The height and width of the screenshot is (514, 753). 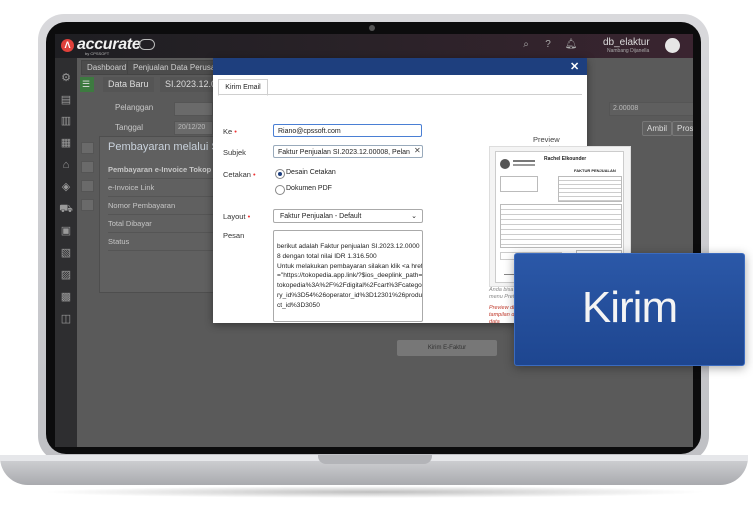 What do you see at coordinates (595, 170) in the screenshot?
I see `doc-subtitle: FAKTUR PENJUALAN` at bounding box center [595, 170].